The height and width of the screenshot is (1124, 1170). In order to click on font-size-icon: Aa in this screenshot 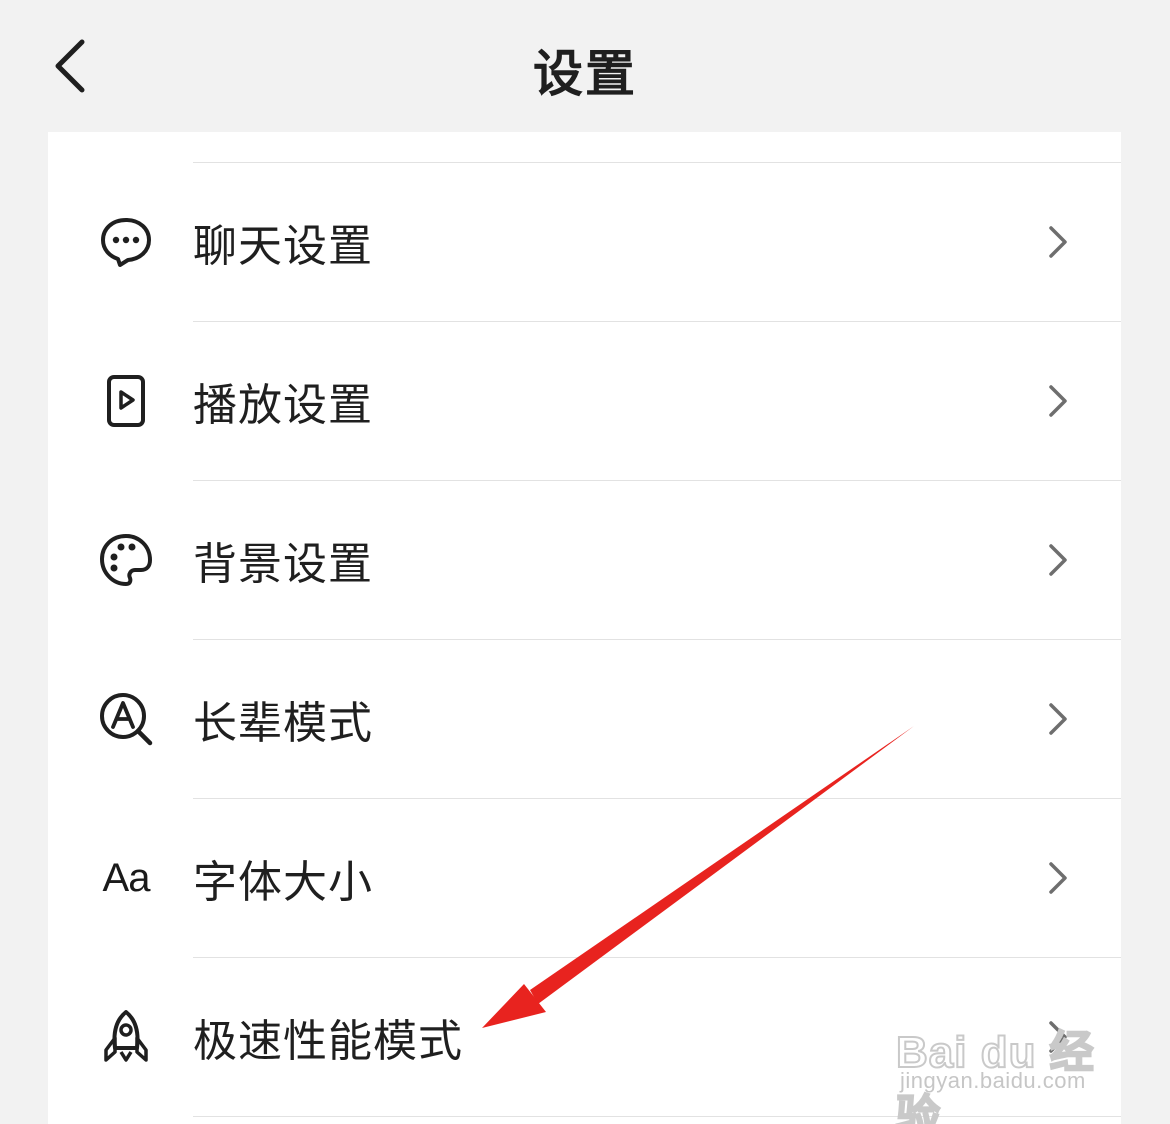, I will do `click(126, 878)`.